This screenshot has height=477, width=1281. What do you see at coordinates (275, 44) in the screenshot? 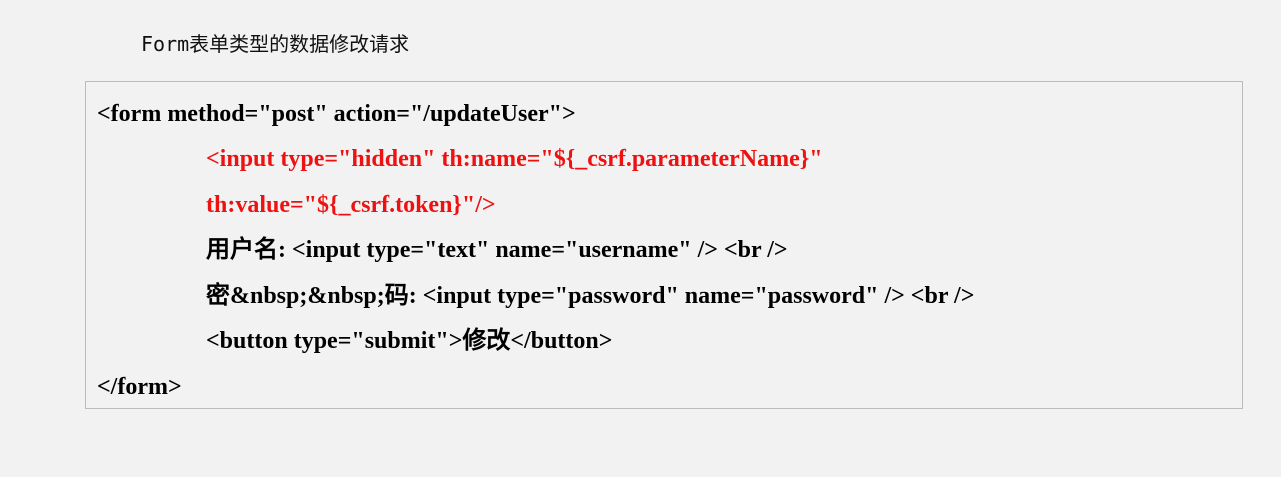
I see `section-heading: Form表单类型的数据修改请求` at bounding box center [275, 44].